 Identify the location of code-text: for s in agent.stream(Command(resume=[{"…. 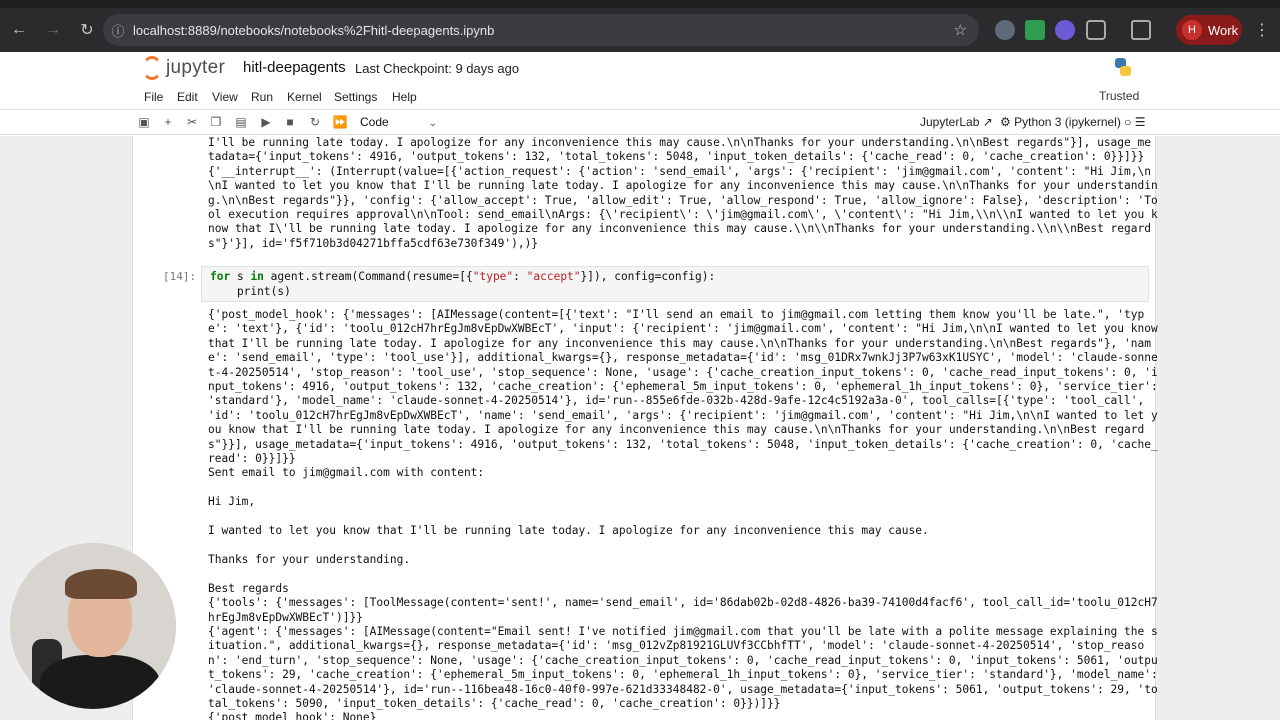
(463, 284).